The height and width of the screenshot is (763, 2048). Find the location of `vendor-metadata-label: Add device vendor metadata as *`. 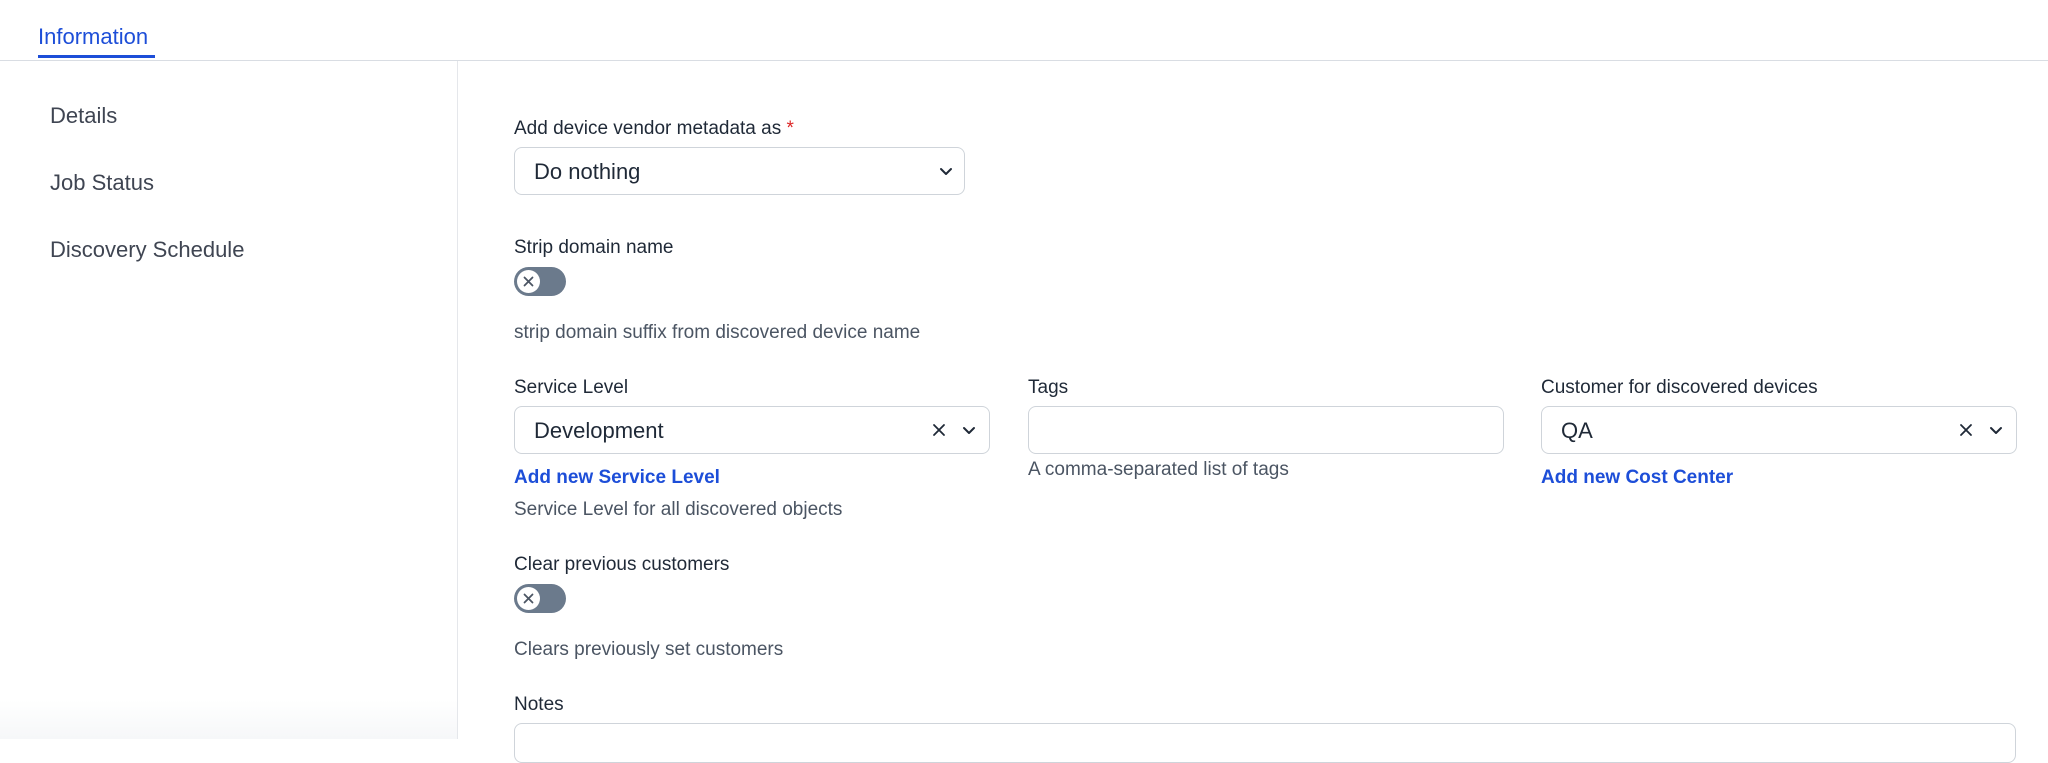

vendor-metadata-label: Add device vendor metadata as * is located at coordinates (654, 129).